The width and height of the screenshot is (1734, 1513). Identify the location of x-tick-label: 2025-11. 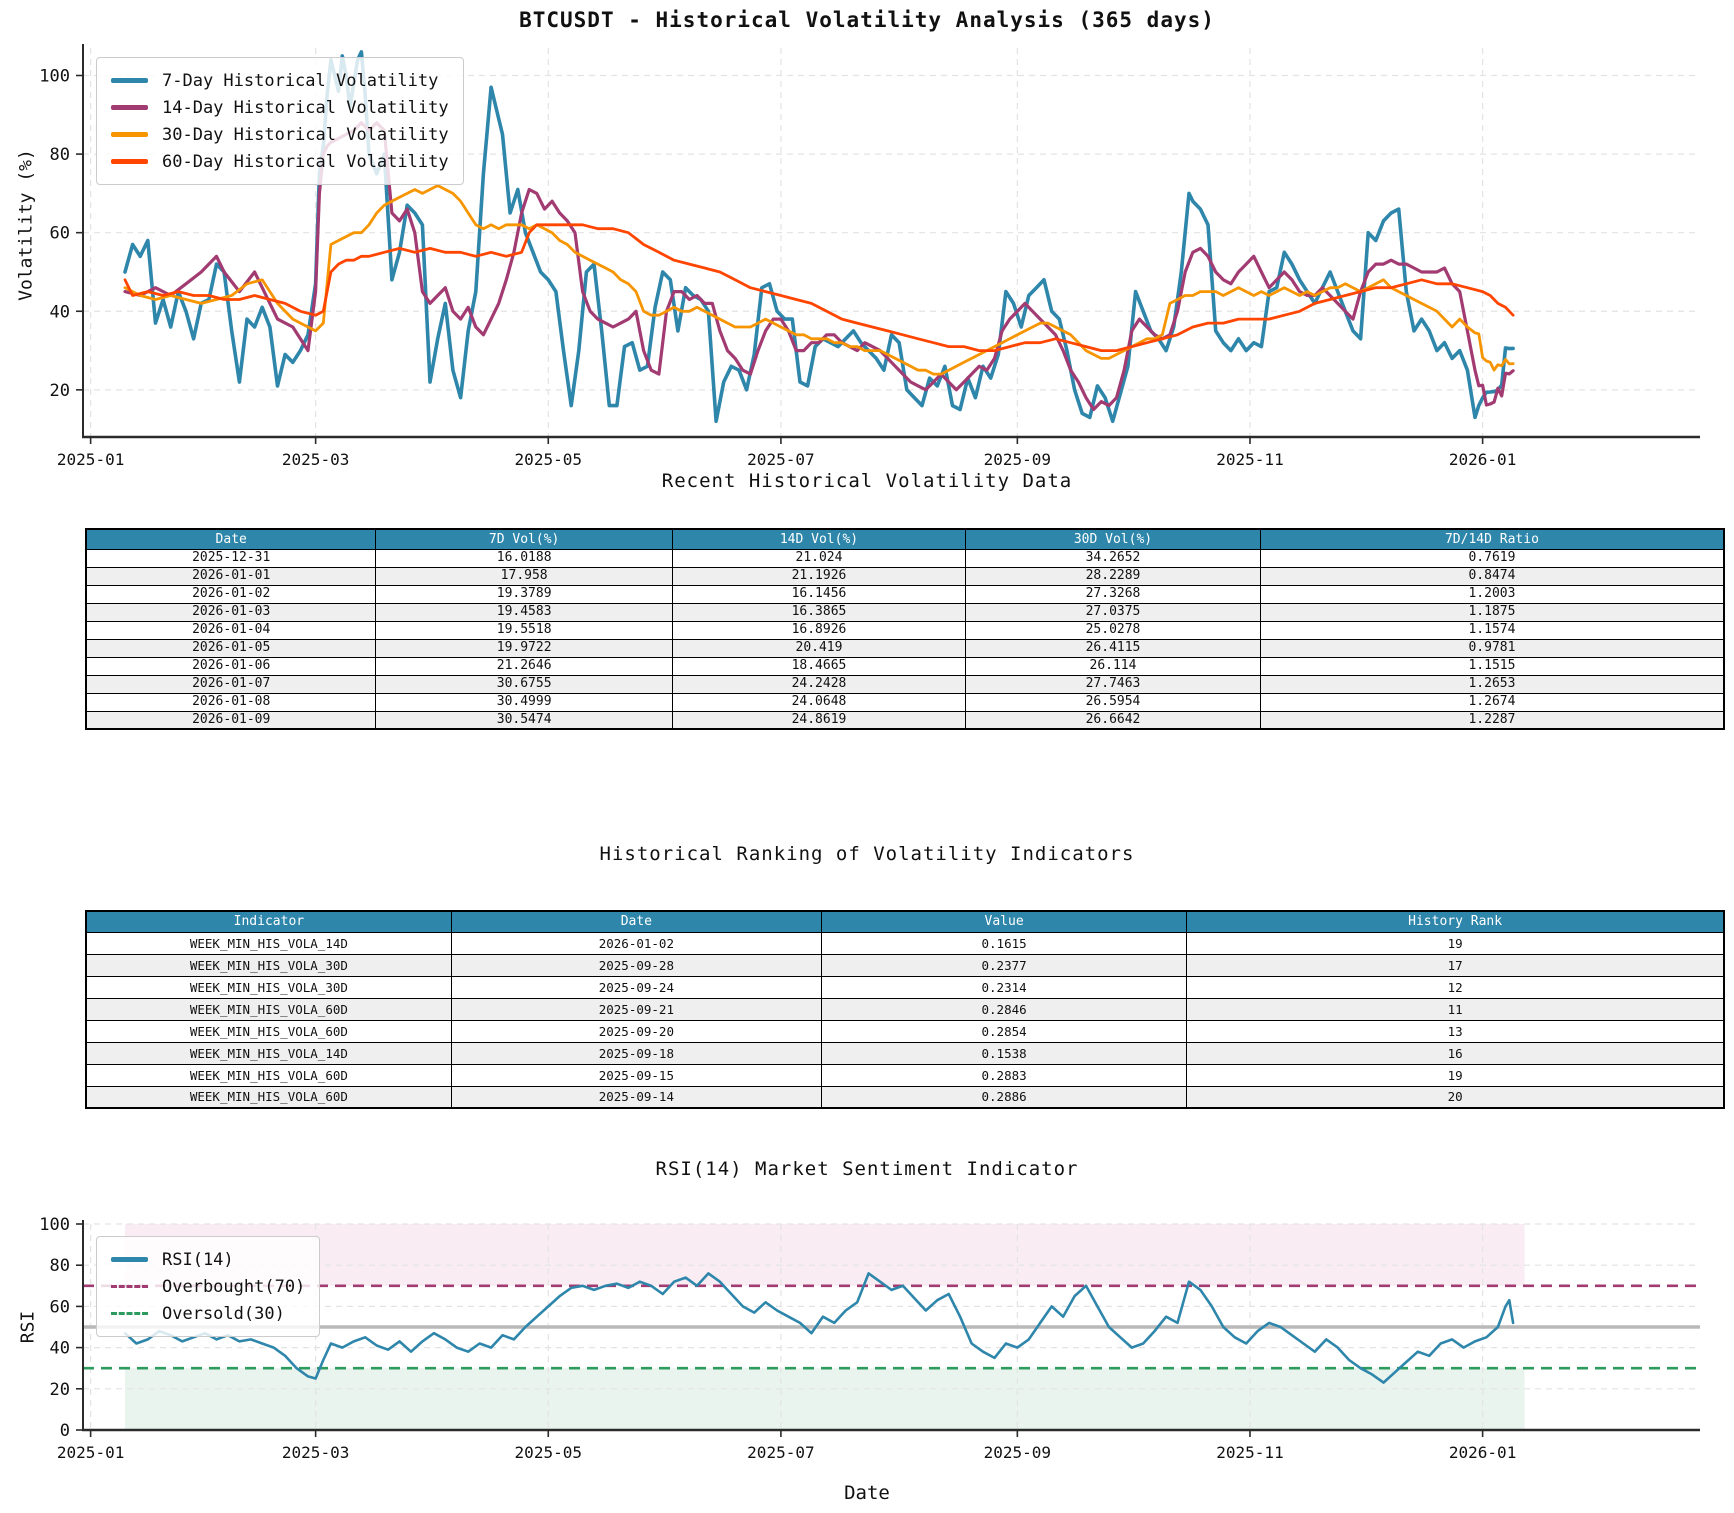
(1249, 1452).